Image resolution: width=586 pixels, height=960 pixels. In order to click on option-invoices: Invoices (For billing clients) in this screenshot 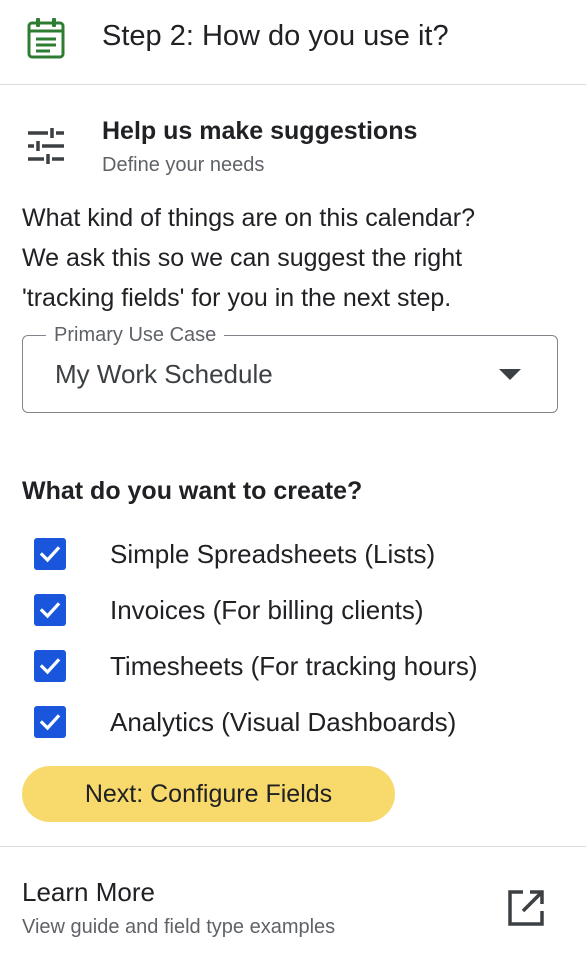, I will do `click(293, 610)`.